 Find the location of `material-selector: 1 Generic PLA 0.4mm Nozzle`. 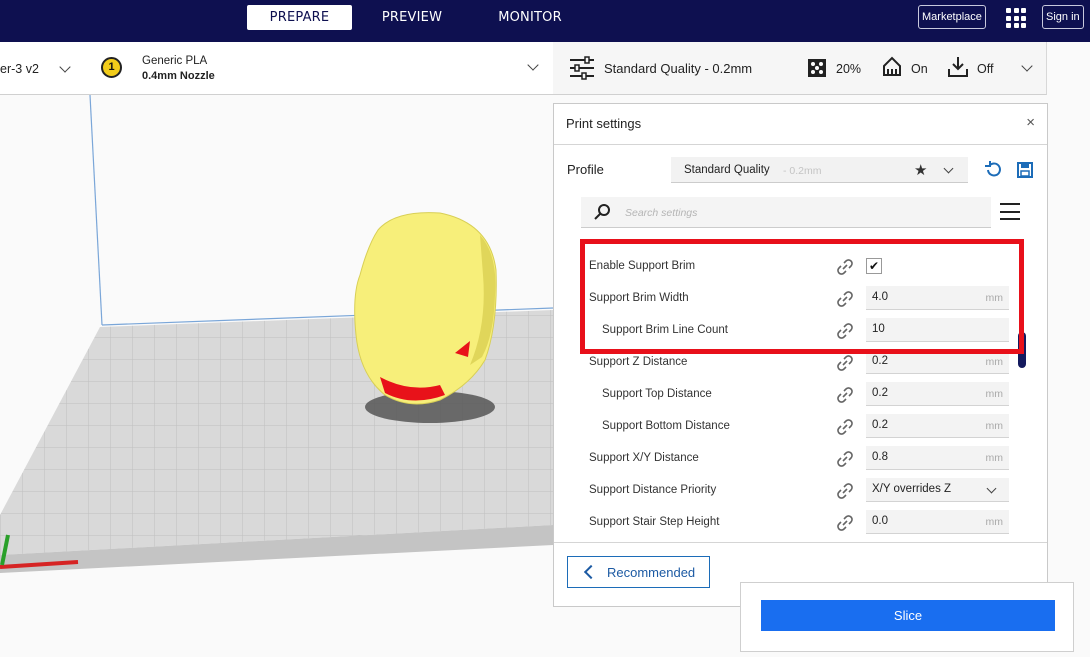

material-selector: 1 Generic PLA 0.4mm Nozzle is located at coordinates (319, 68).